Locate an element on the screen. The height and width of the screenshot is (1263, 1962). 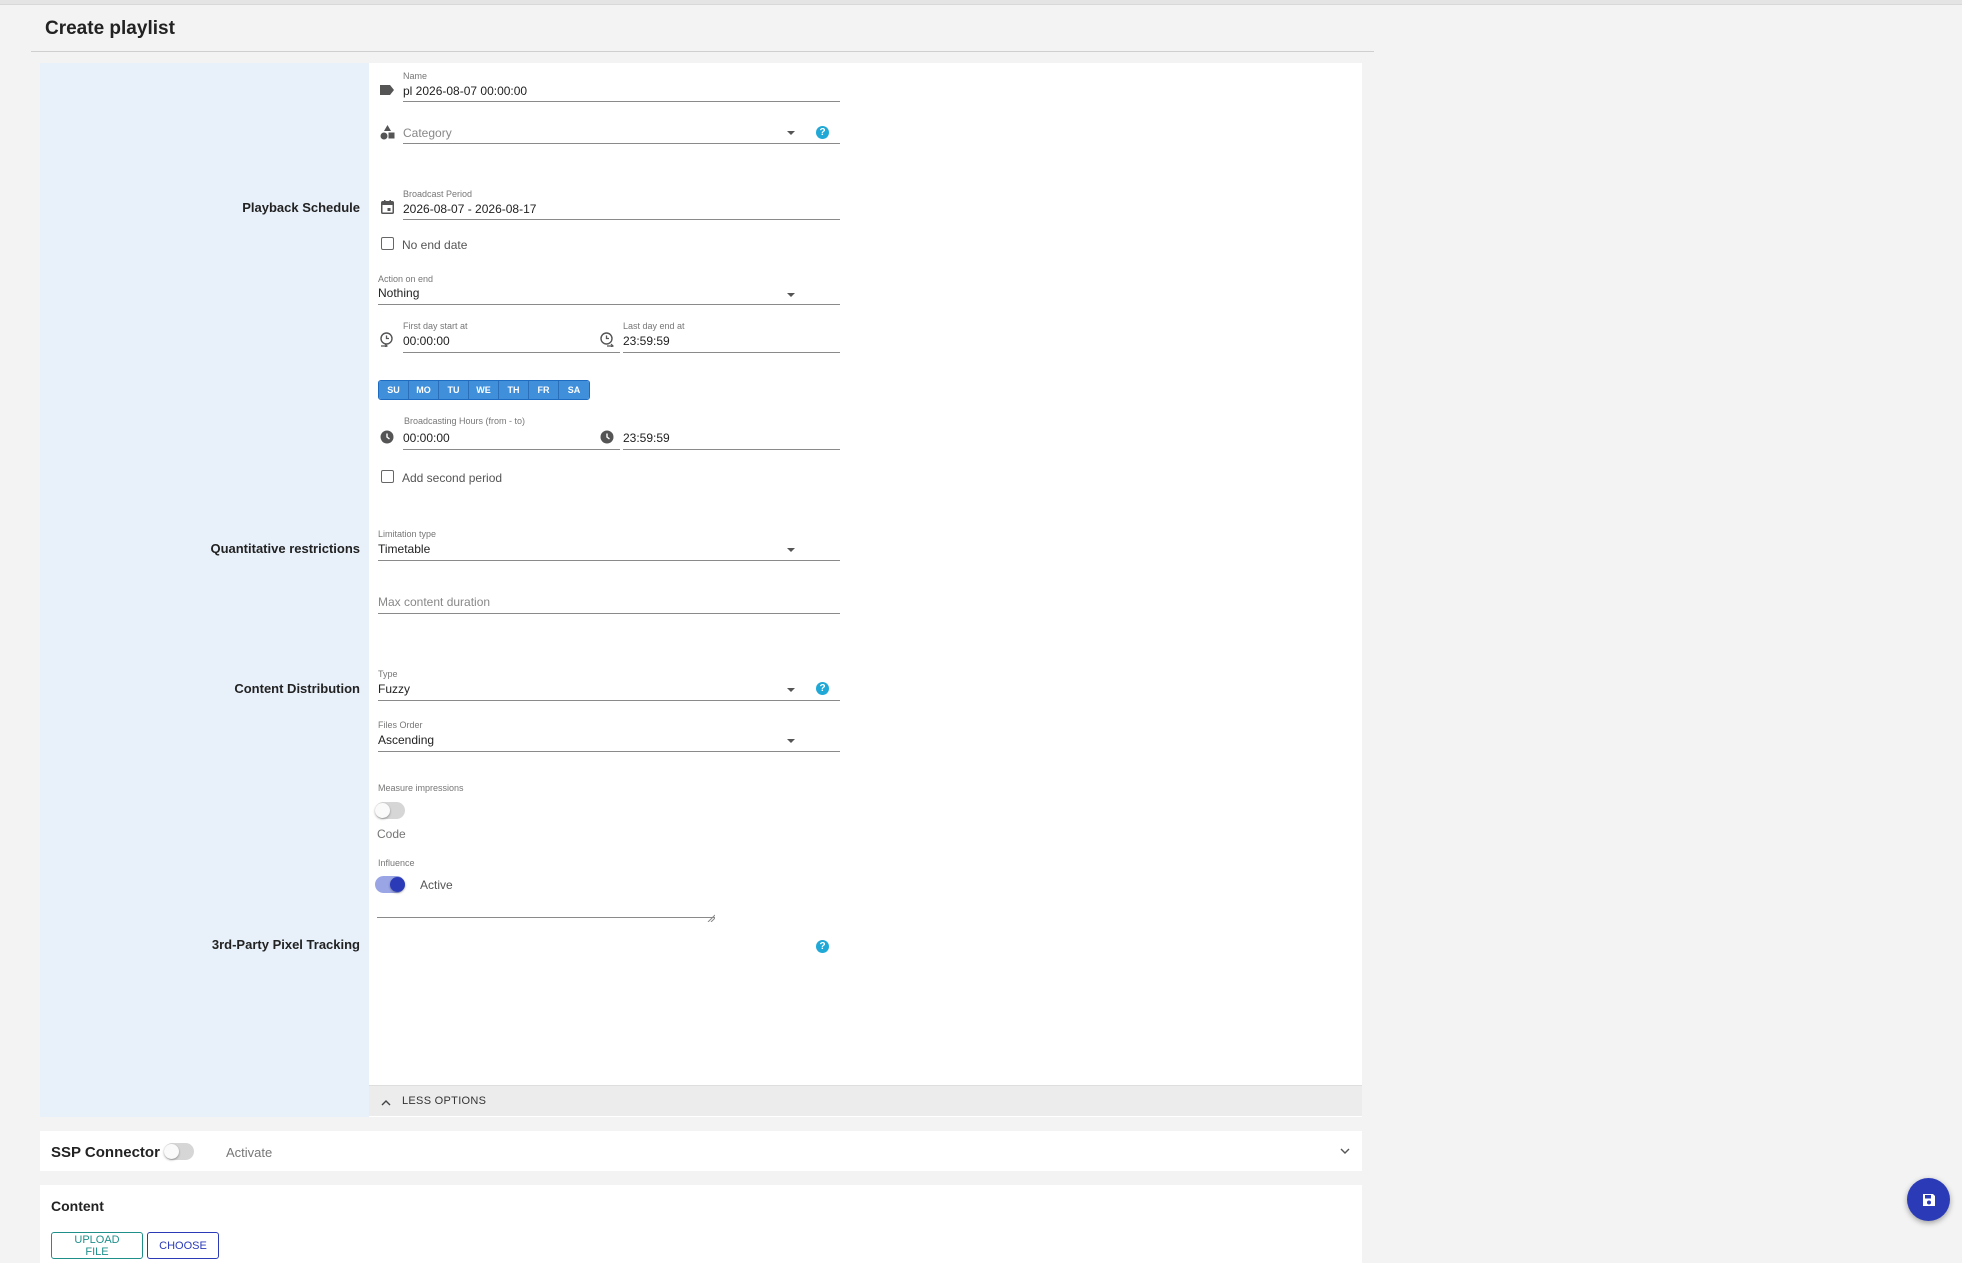
weekday-selector: SU MO TU WE TH FR SA is located at coordinates (484, 390).